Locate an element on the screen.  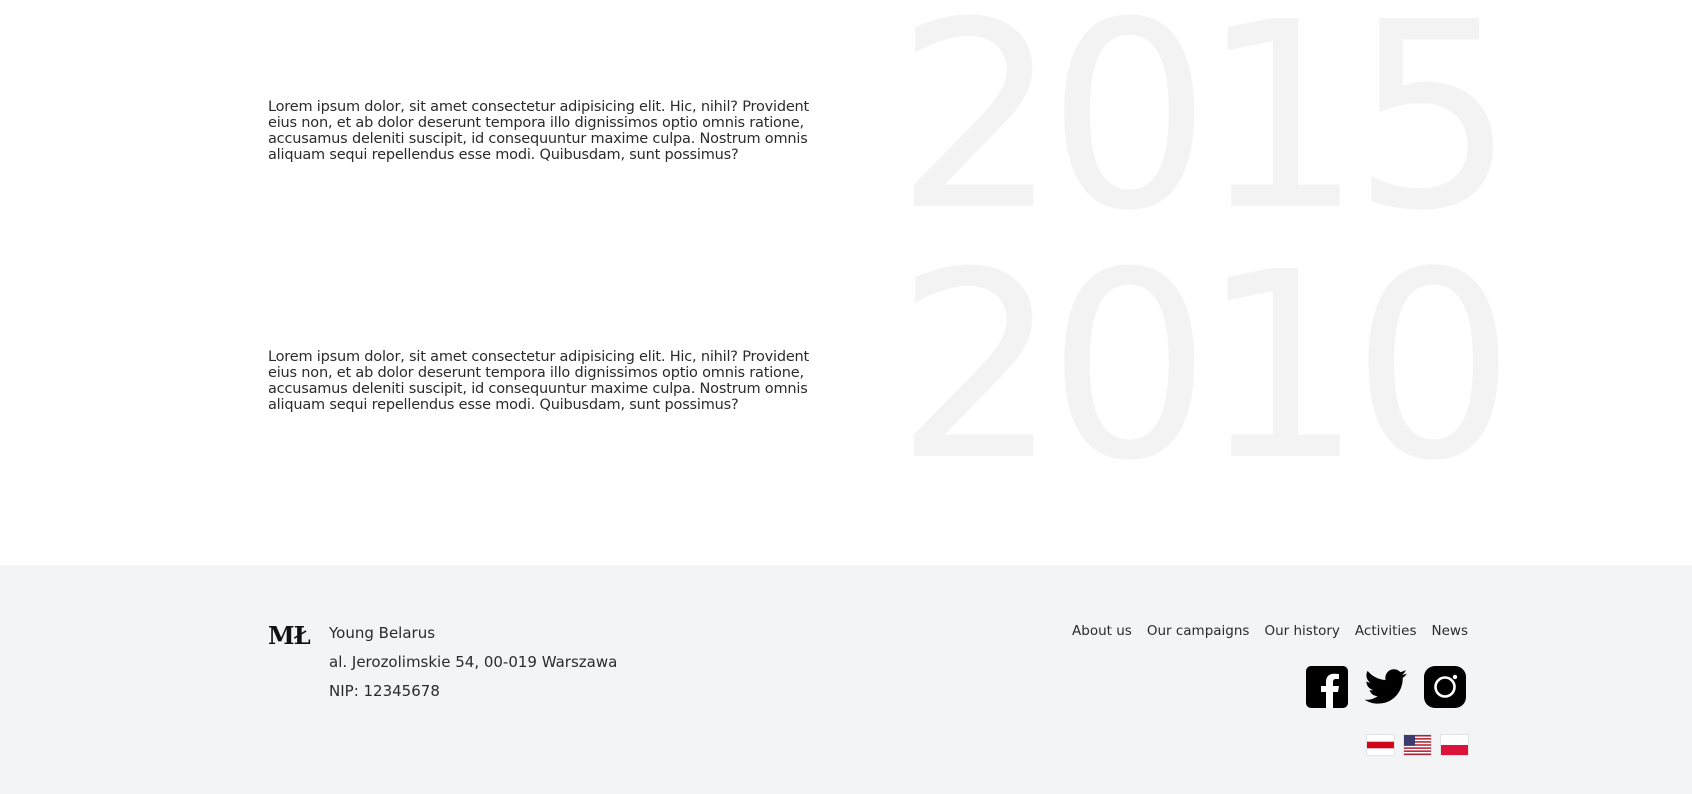
nav-link-activities: Activities is located at coordinates (1386, 631).